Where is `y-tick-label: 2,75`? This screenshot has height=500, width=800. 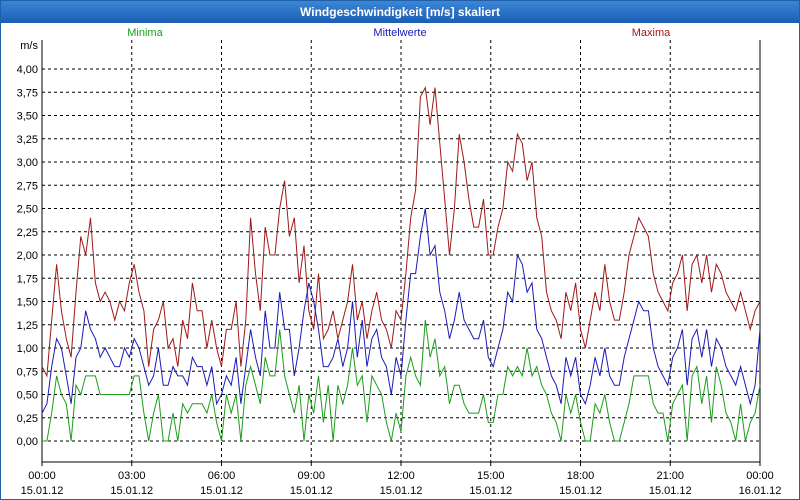
y-tick-label: 2,75 is located at coordinates (27, 186).